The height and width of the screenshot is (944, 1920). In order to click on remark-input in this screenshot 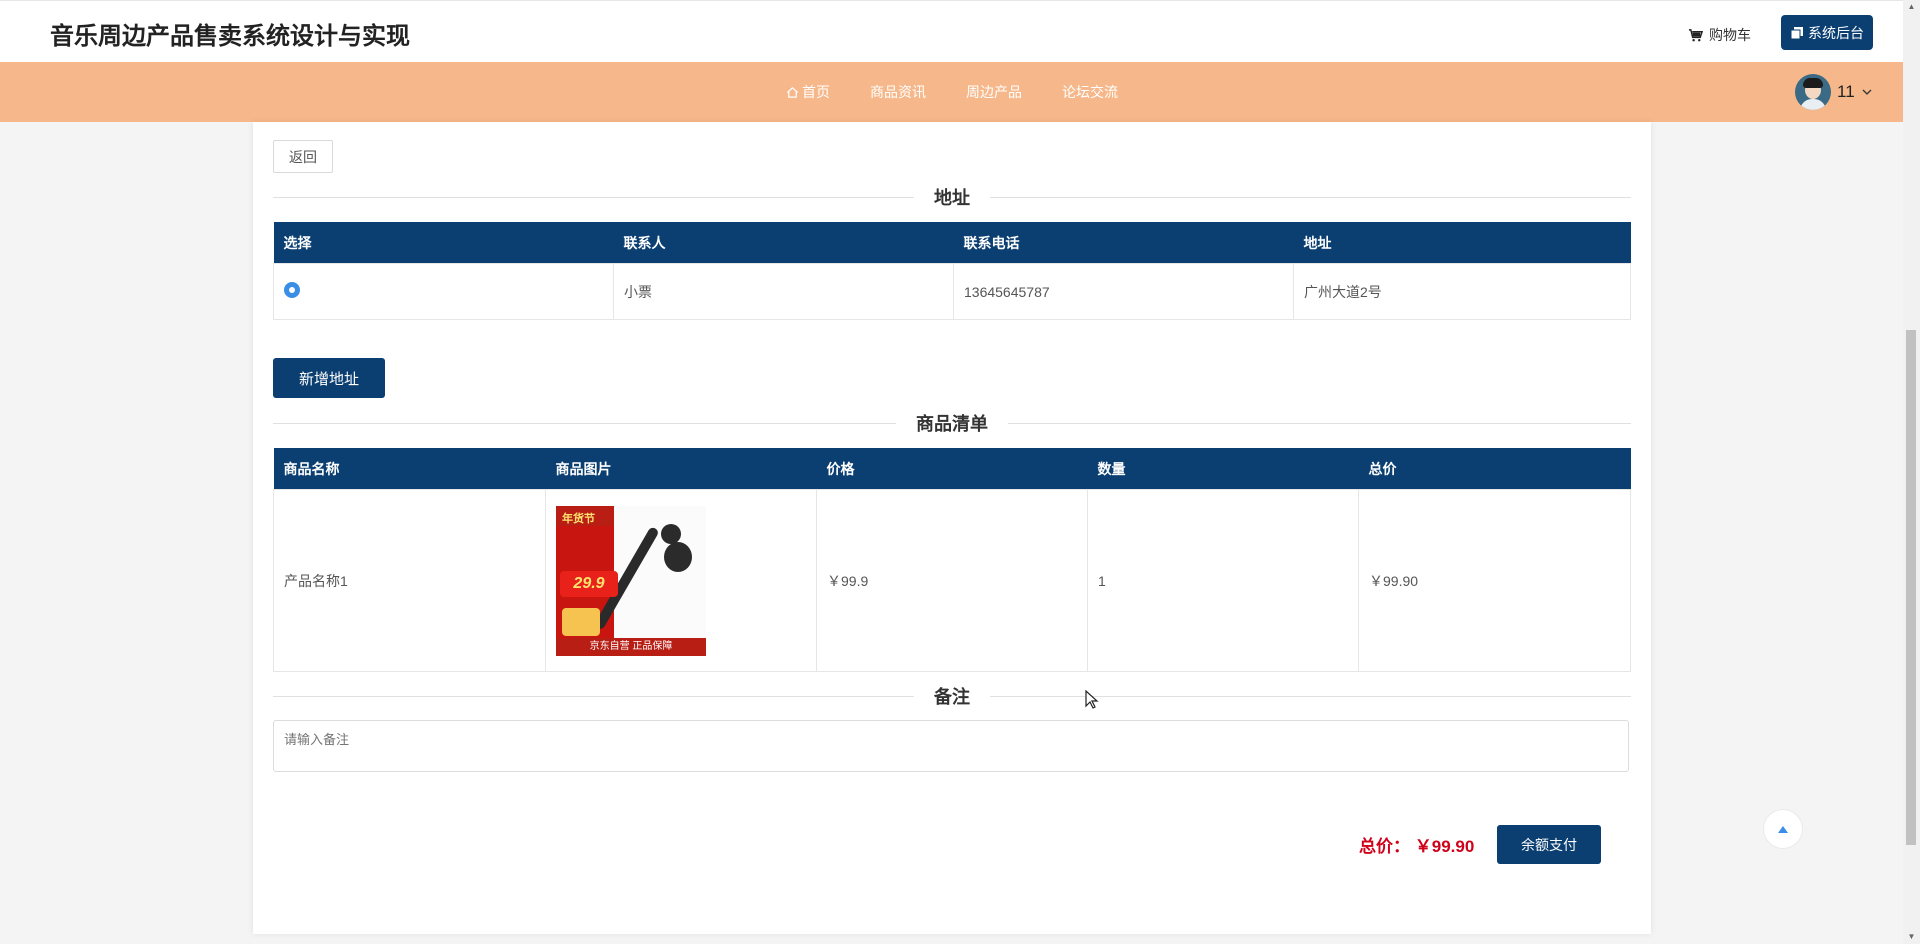, I will do `click(951, 746)`.